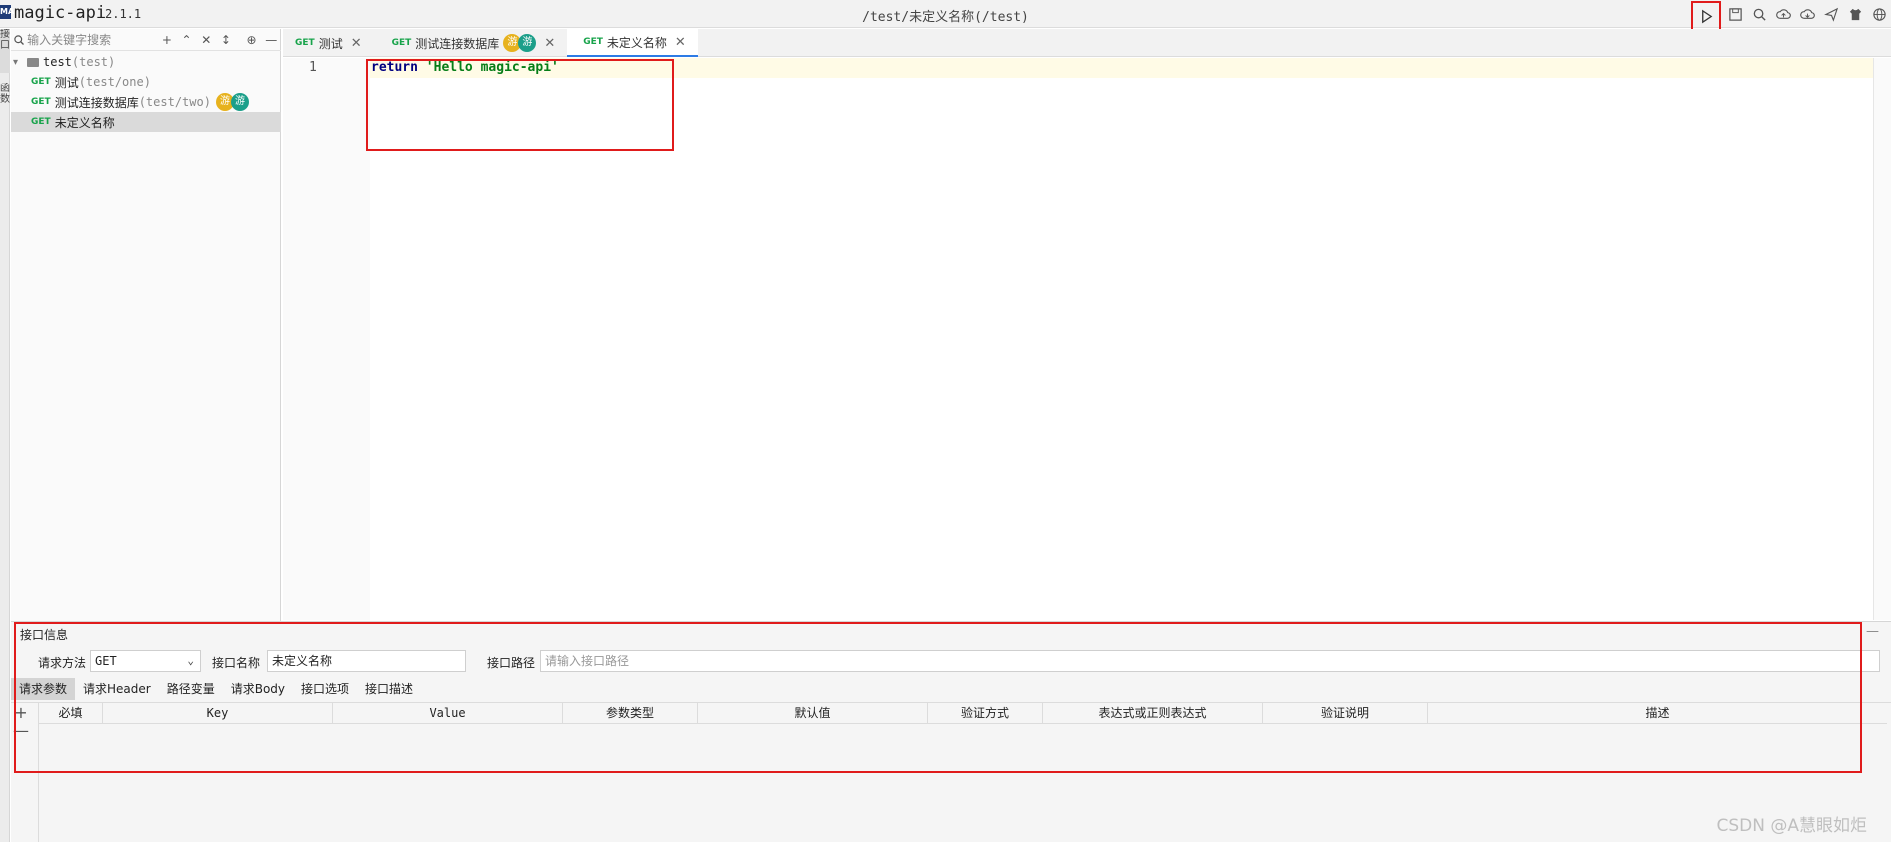 Image resolution: width=1891 pixels, height=842 pixels. What do you see at coordinates (66, 82) in the screenshot?
I see `api-name: 测试` at bounding box center [66, 82].